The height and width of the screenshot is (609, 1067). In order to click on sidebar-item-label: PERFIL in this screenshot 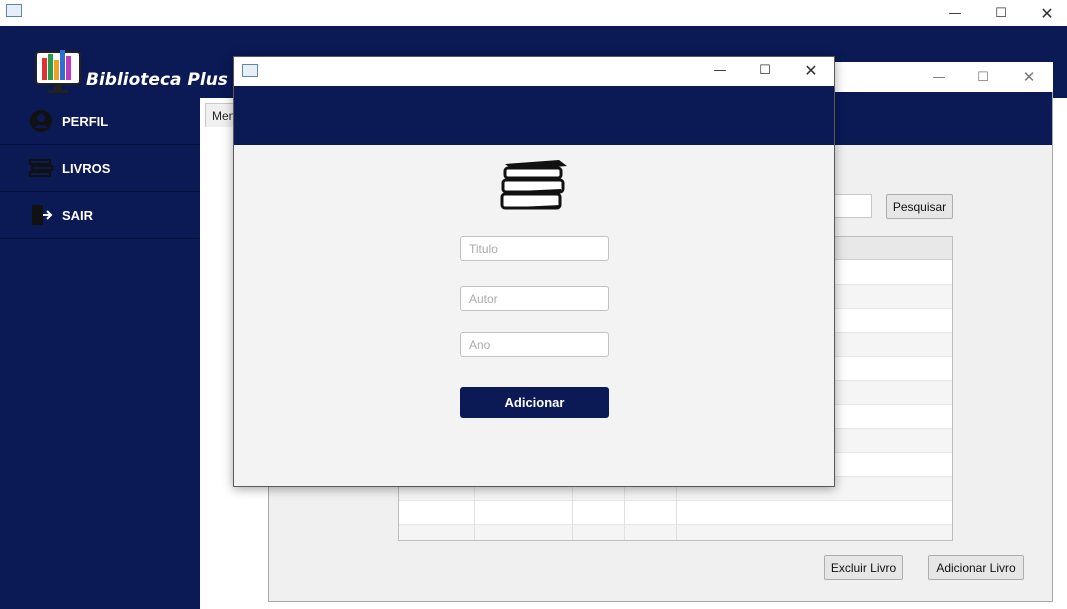, I will do `click(85, 121)`.